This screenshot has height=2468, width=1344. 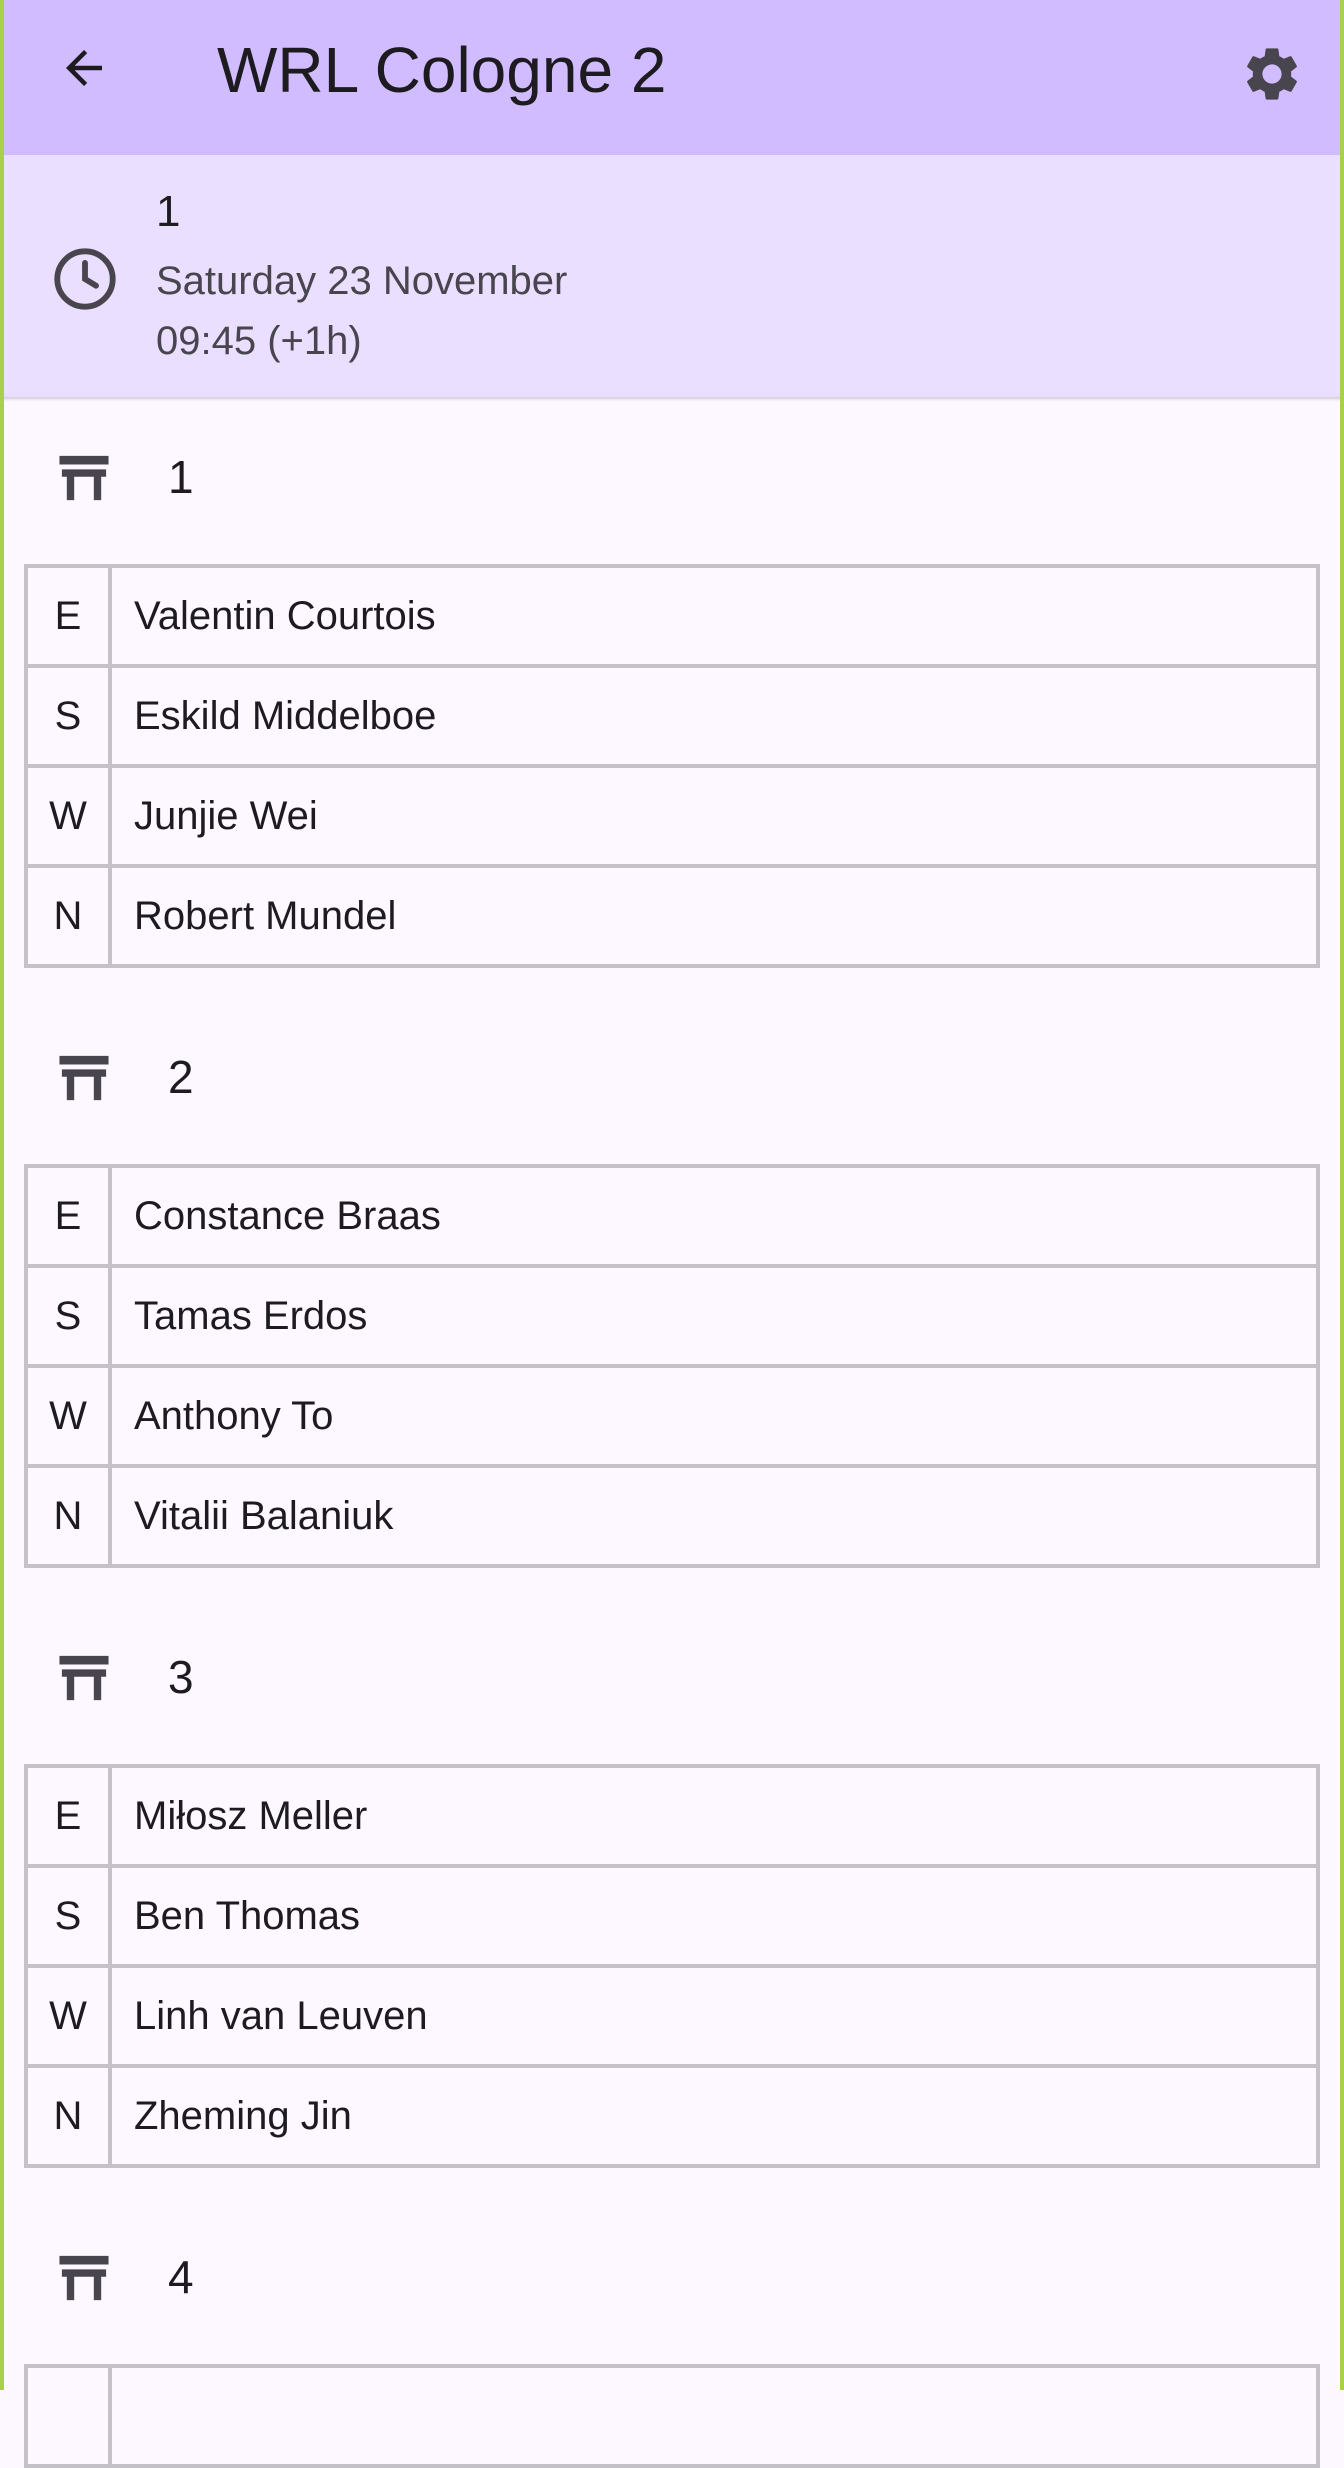 I want to click on table-row: W Junjie Wei, so click(x=672, y=816).